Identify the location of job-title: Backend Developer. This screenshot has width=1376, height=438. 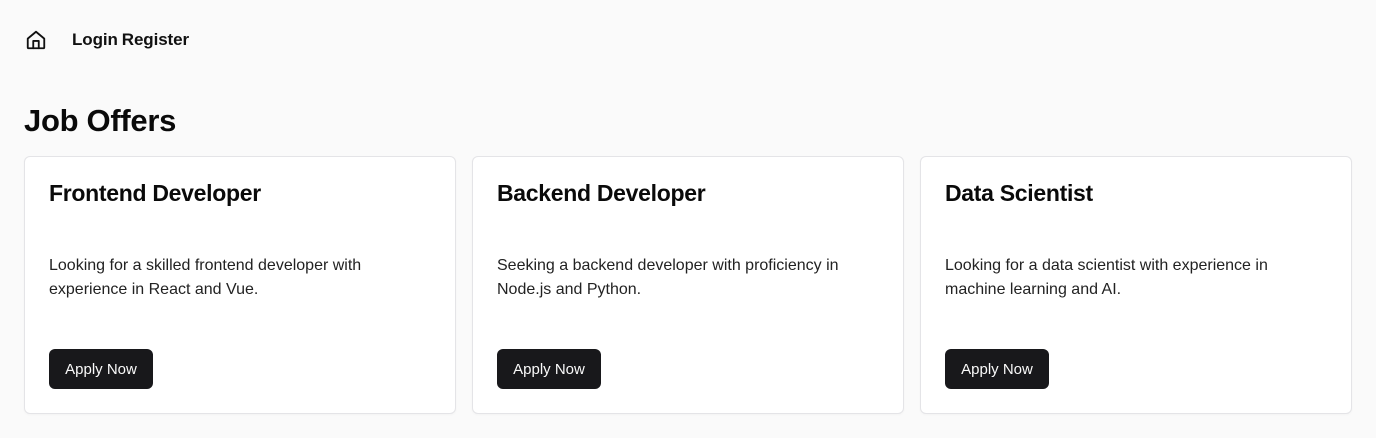
(601, 193).